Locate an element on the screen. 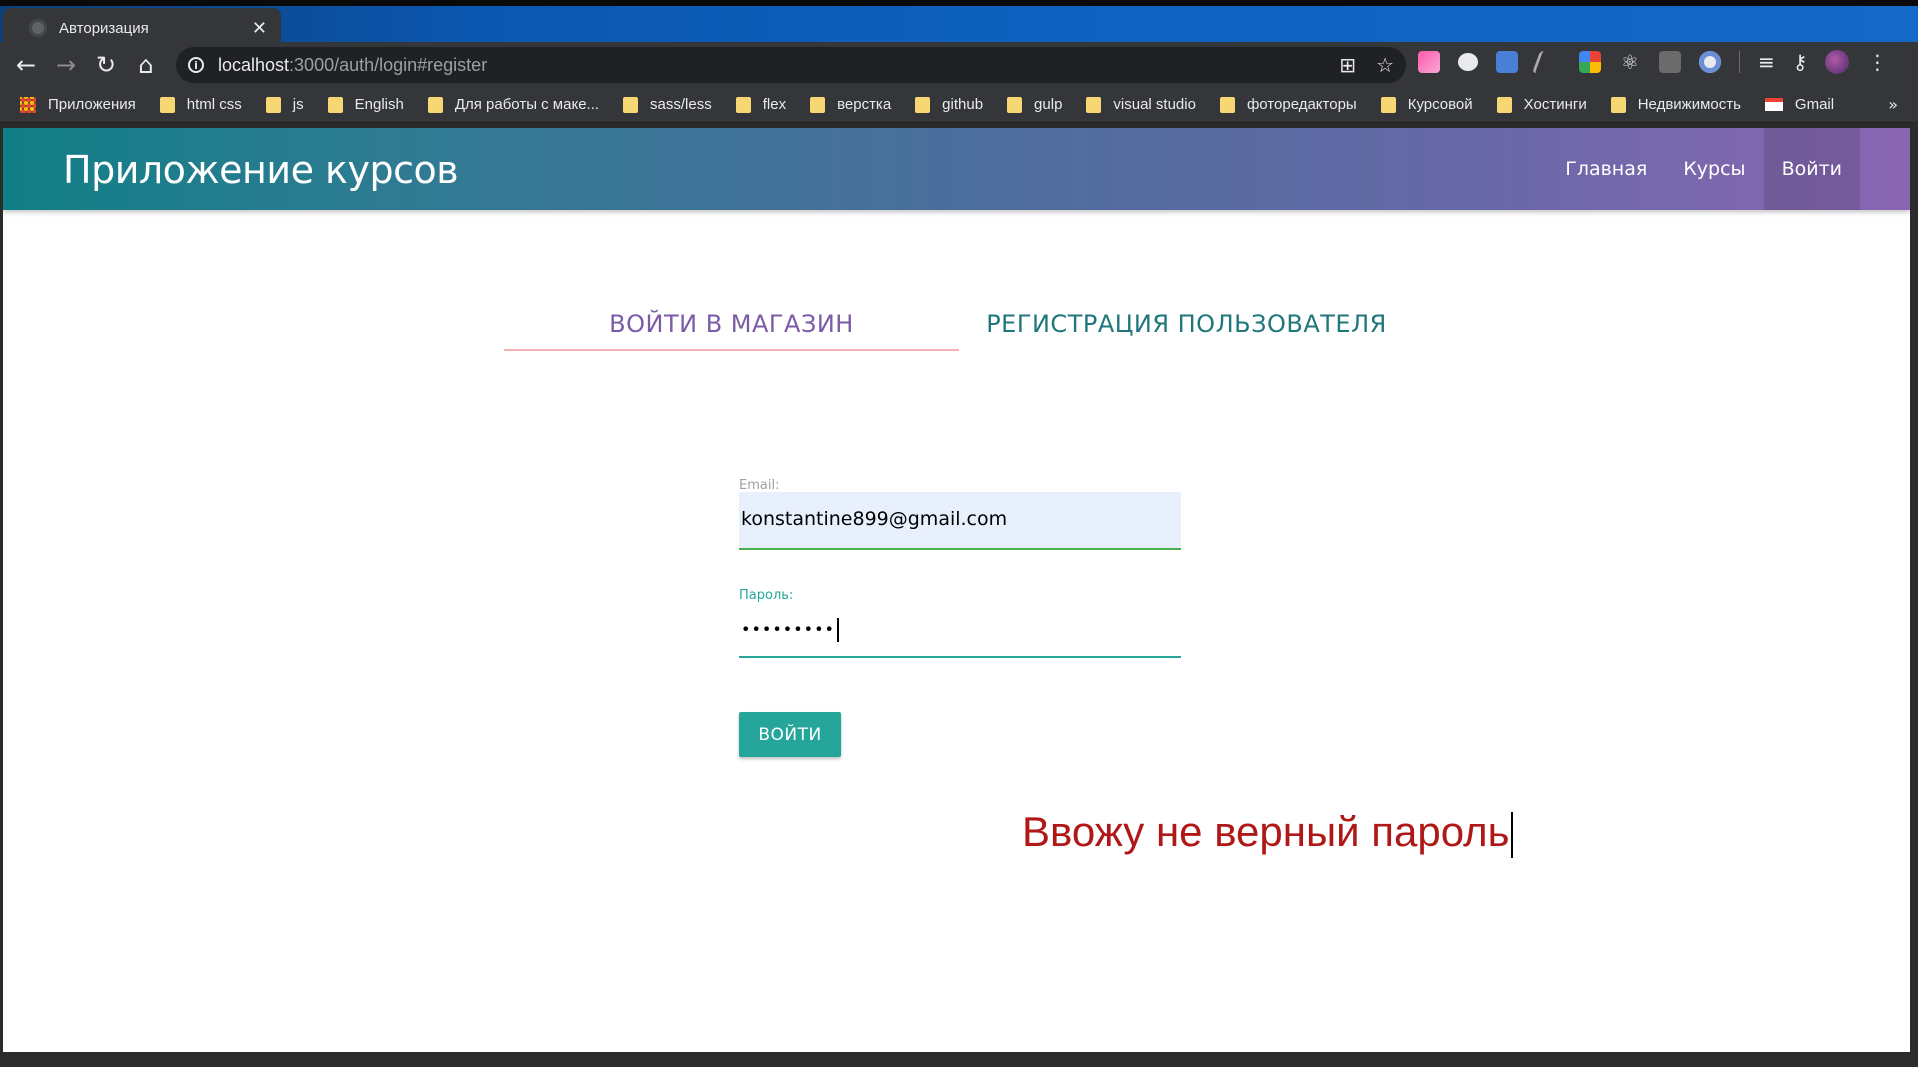  login-button: ВОЙТИ is located at coordinates (790, 734).